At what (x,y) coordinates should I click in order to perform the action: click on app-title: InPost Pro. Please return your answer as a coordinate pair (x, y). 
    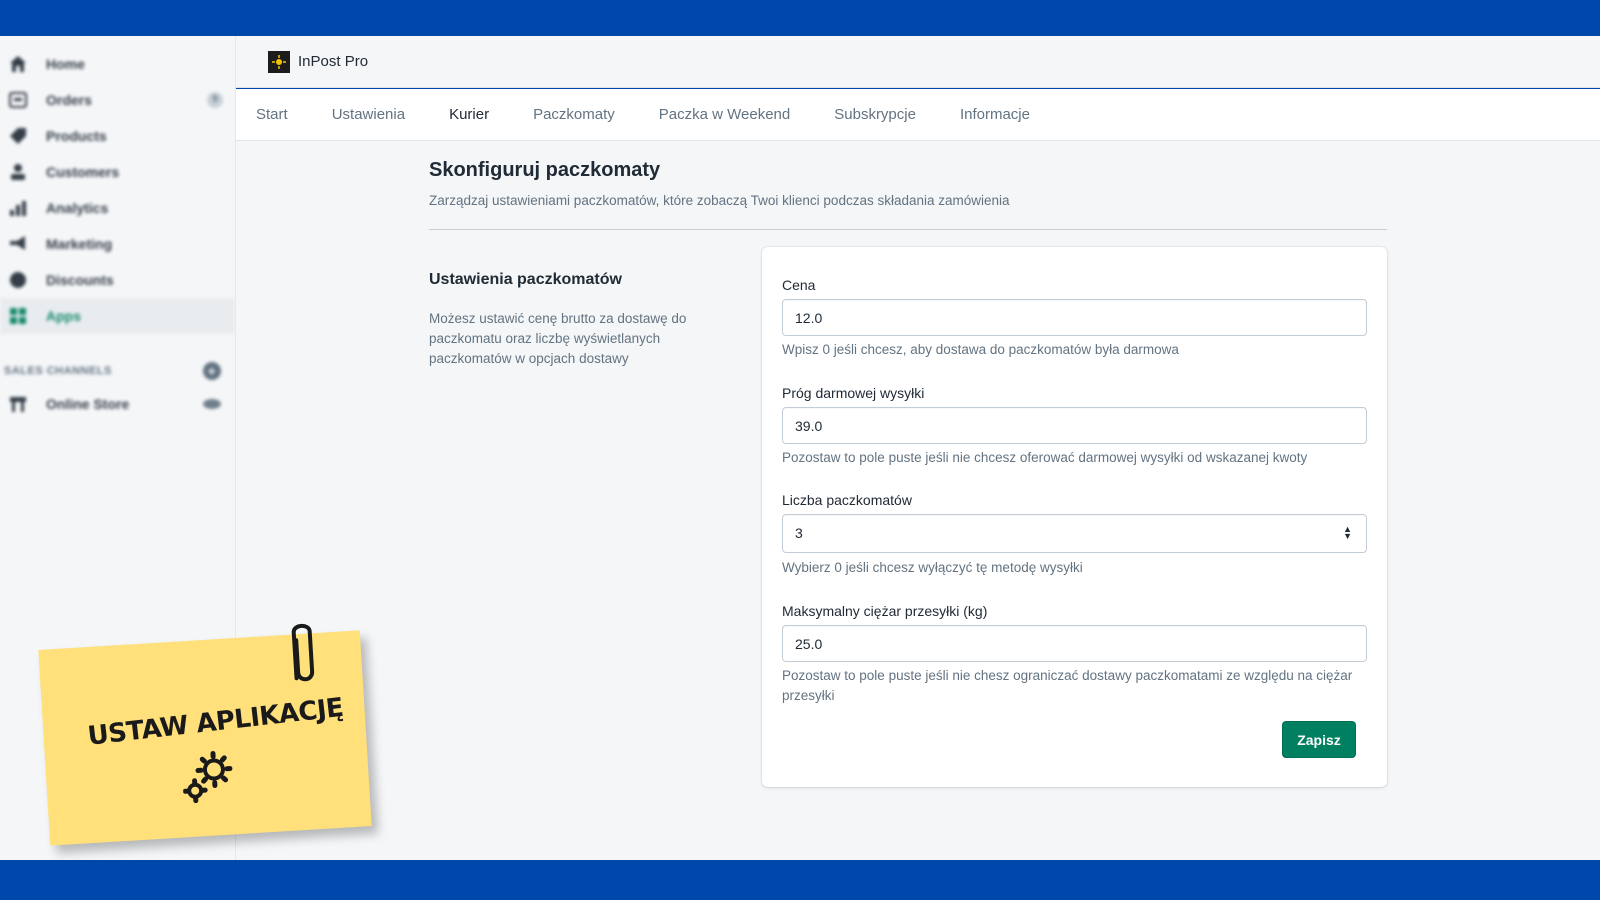
    Looking at the image, I should click on (333, 61).